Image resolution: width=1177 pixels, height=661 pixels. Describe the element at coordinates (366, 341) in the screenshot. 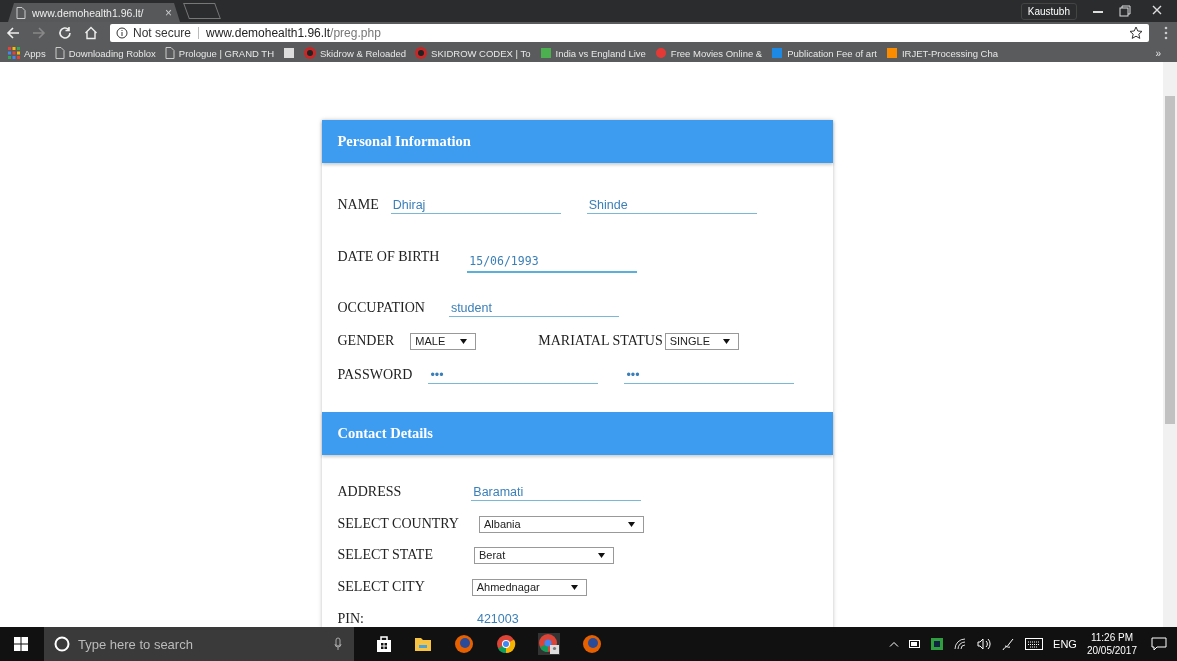

I see `field-label: GENDER` at that location.